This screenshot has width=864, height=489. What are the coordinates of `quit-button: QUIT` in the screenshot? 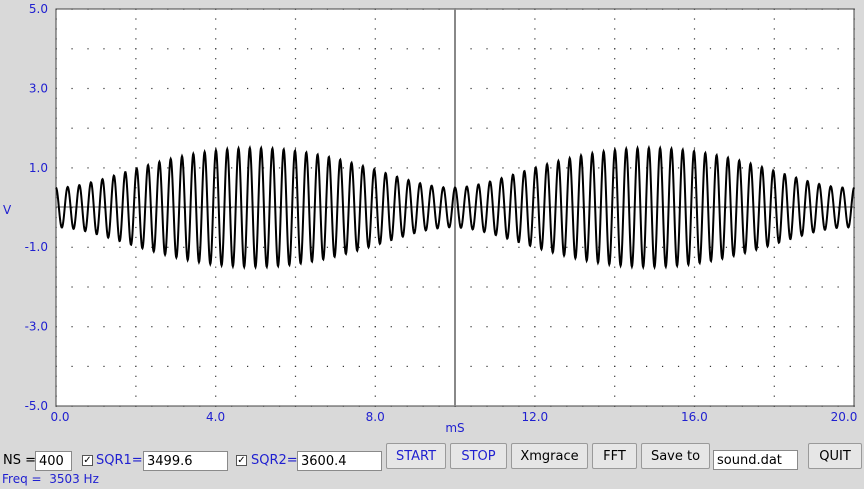 It's located at (835, 456).